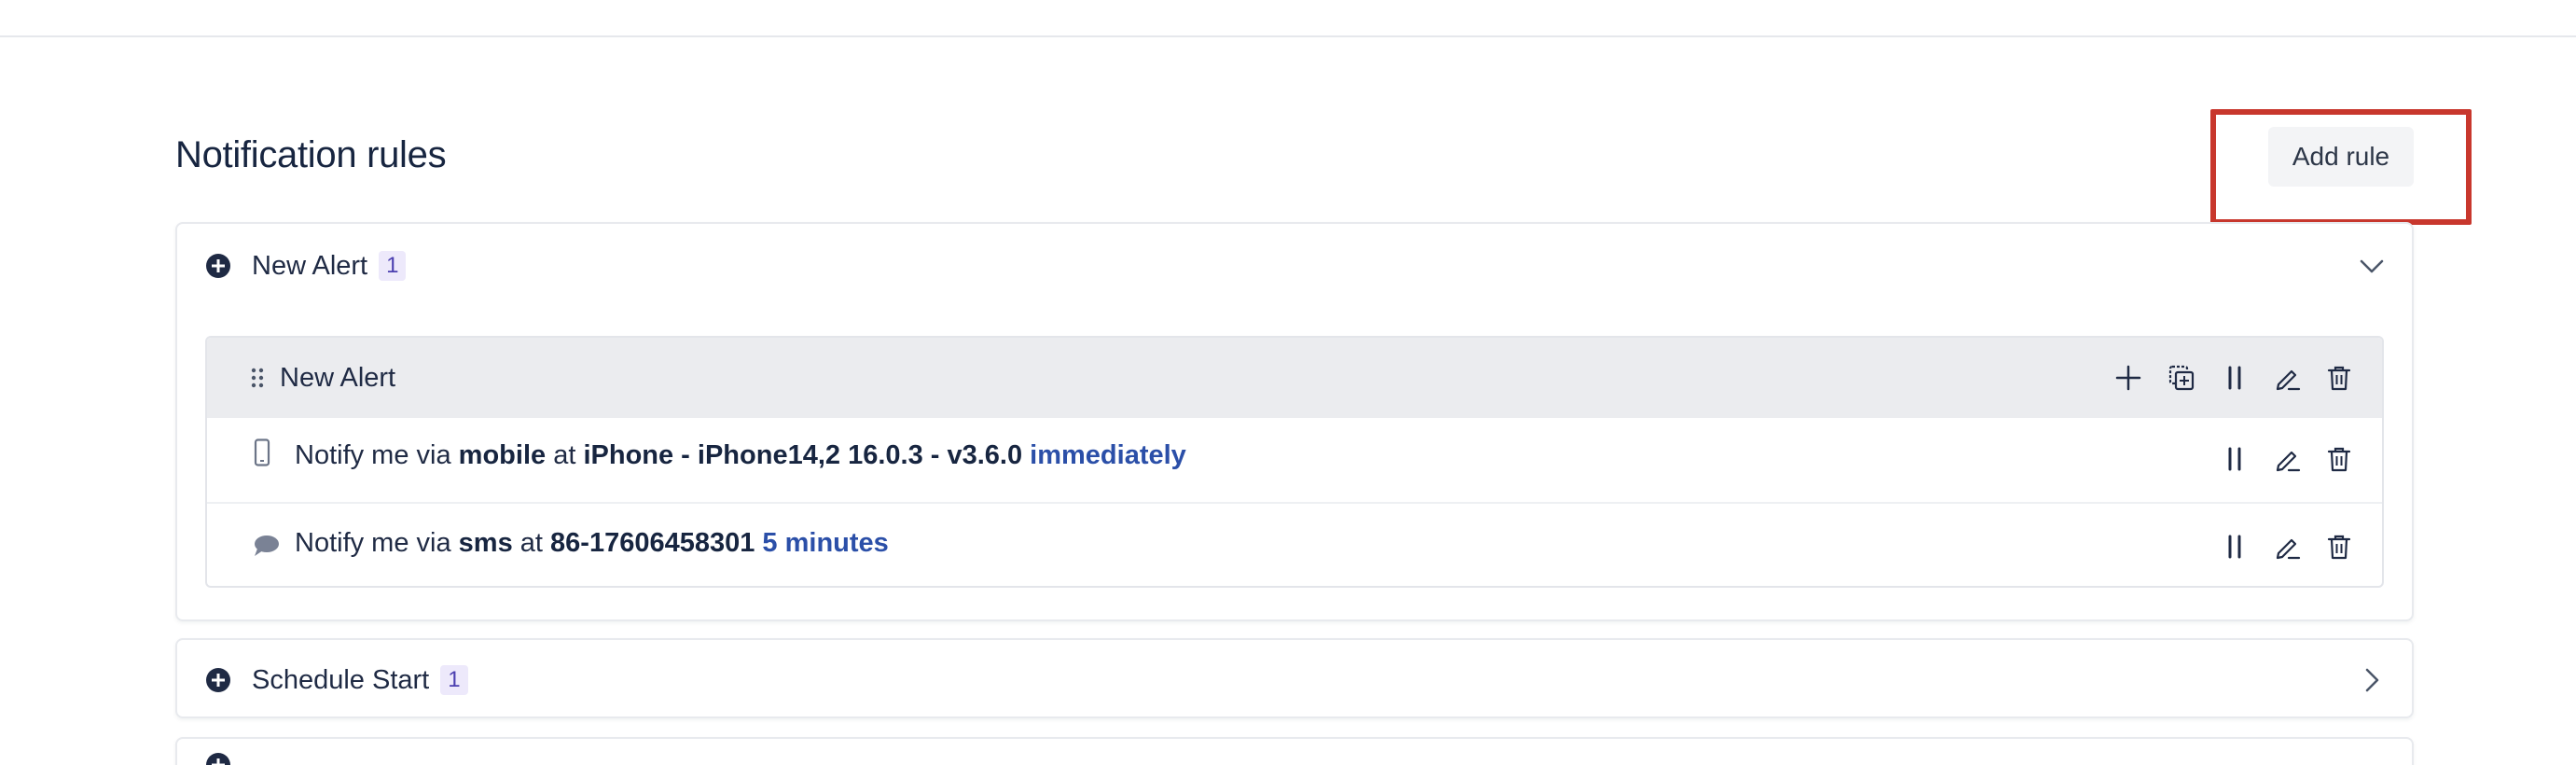  I want to click on card-header-partial, so click(1294, 752).